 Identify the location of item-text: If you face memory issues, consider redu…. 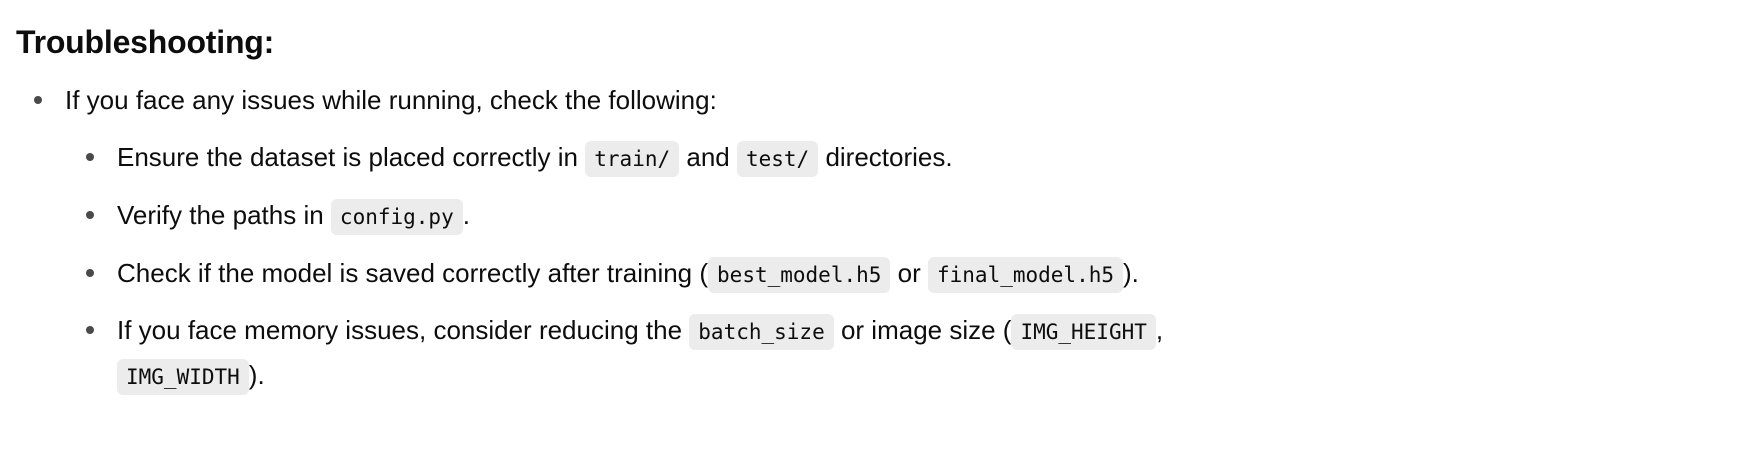
(400, 330).